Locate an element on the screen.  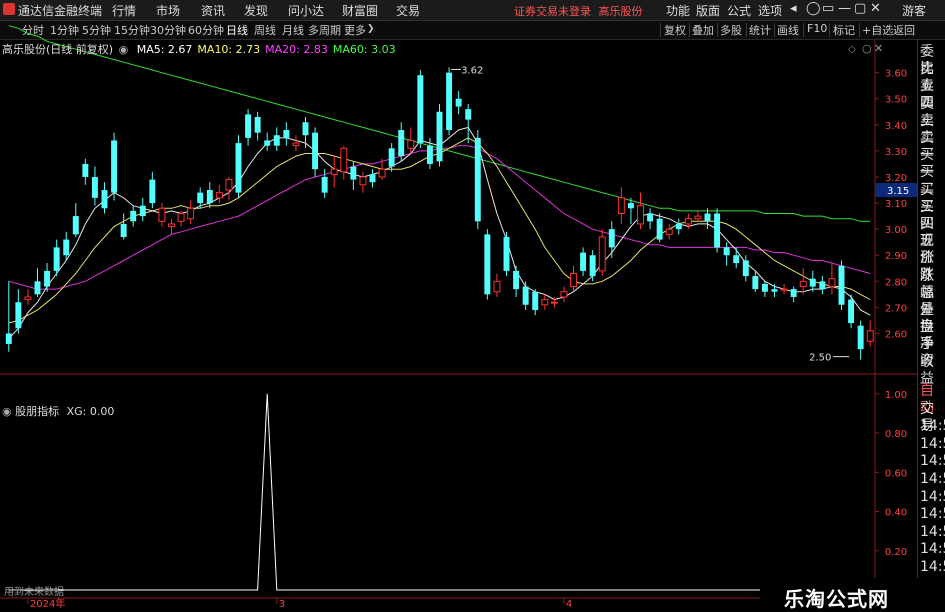
indicator-info-row: ◉ 股朋指标 XG: 0.00 is located at coordinates (58, 411).